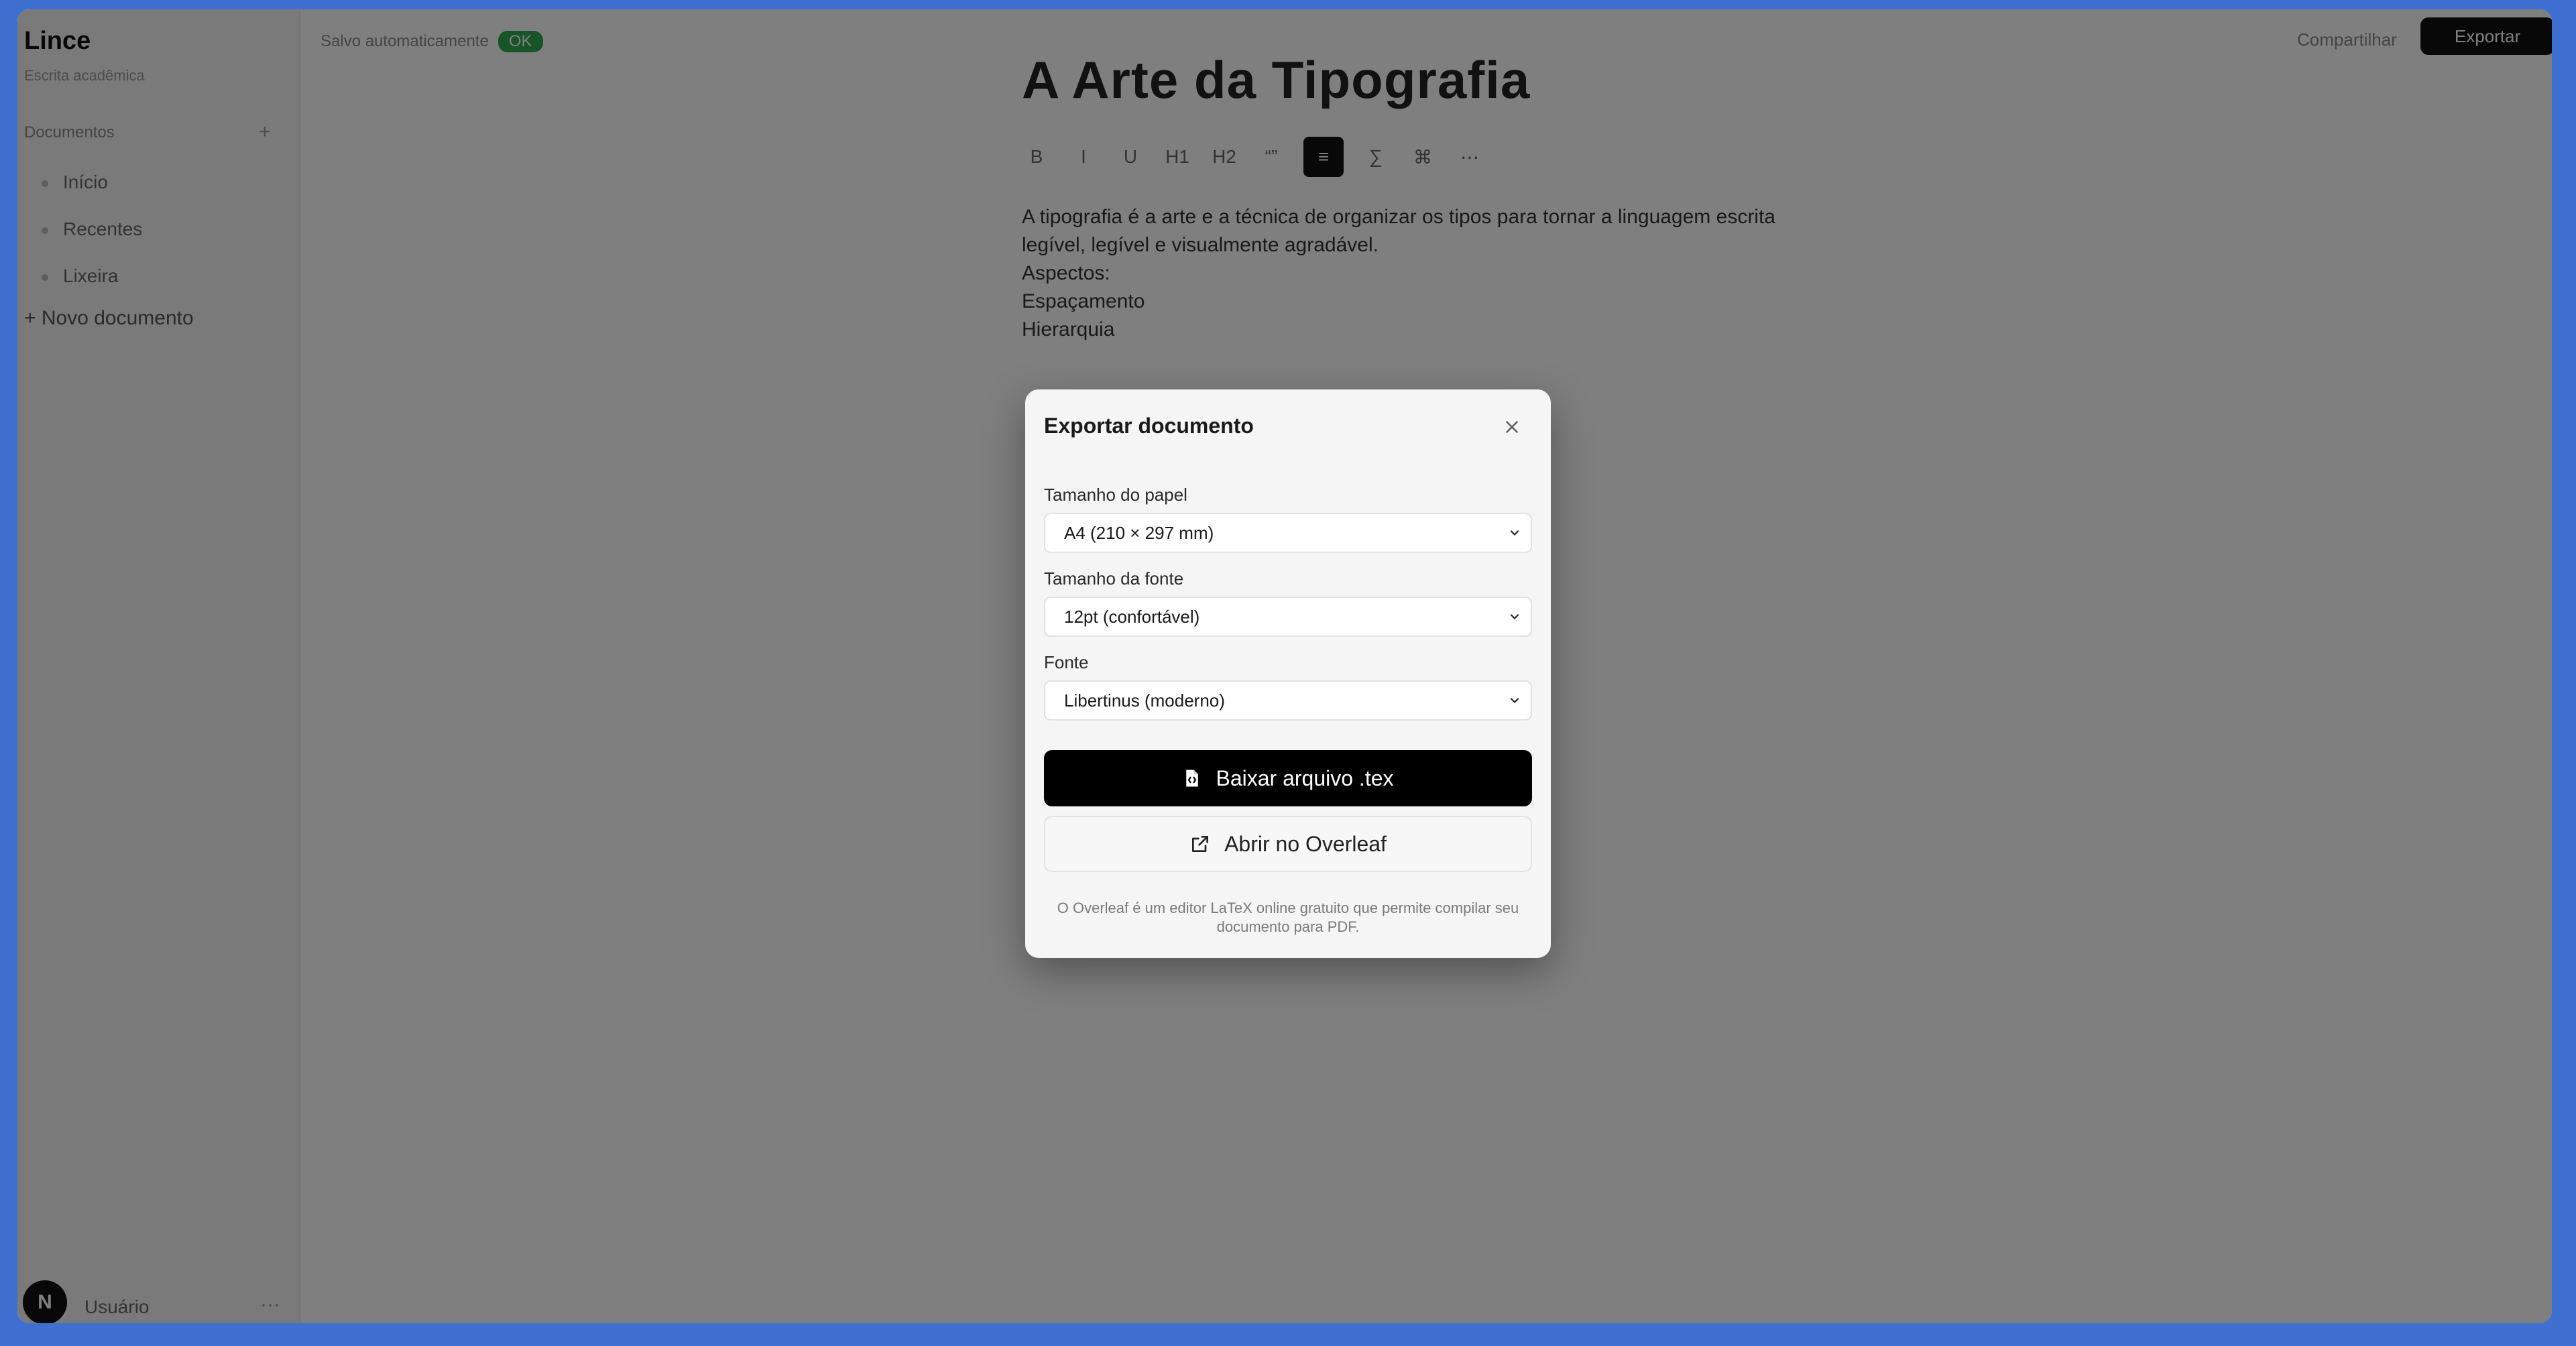 The height and width of the screenshot is (1346, 2576). What do you see at coordinates (1144, 700) in the screenshot?
I see `font-value: Libertinus (moderno)` at bounding box center [1144, 700].